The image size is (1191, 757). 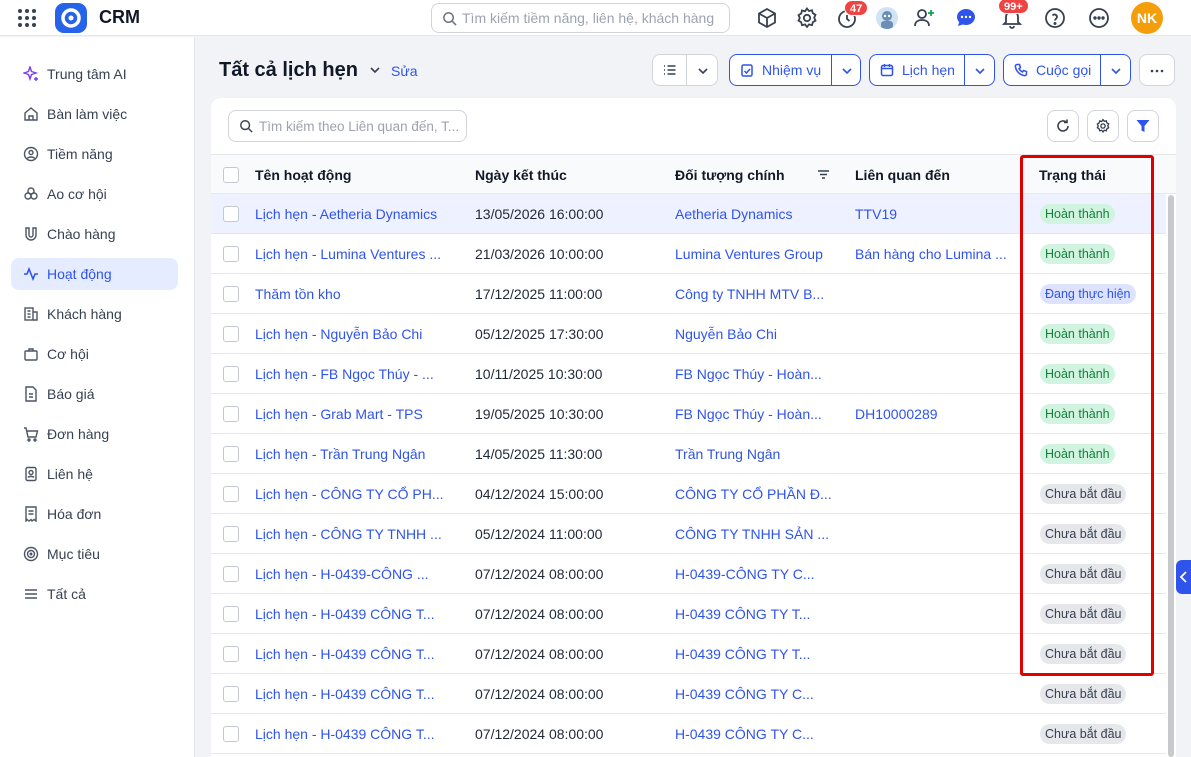 I want to click on sidebar-item-offers: Chào hàng, so click(x=94, y=234).